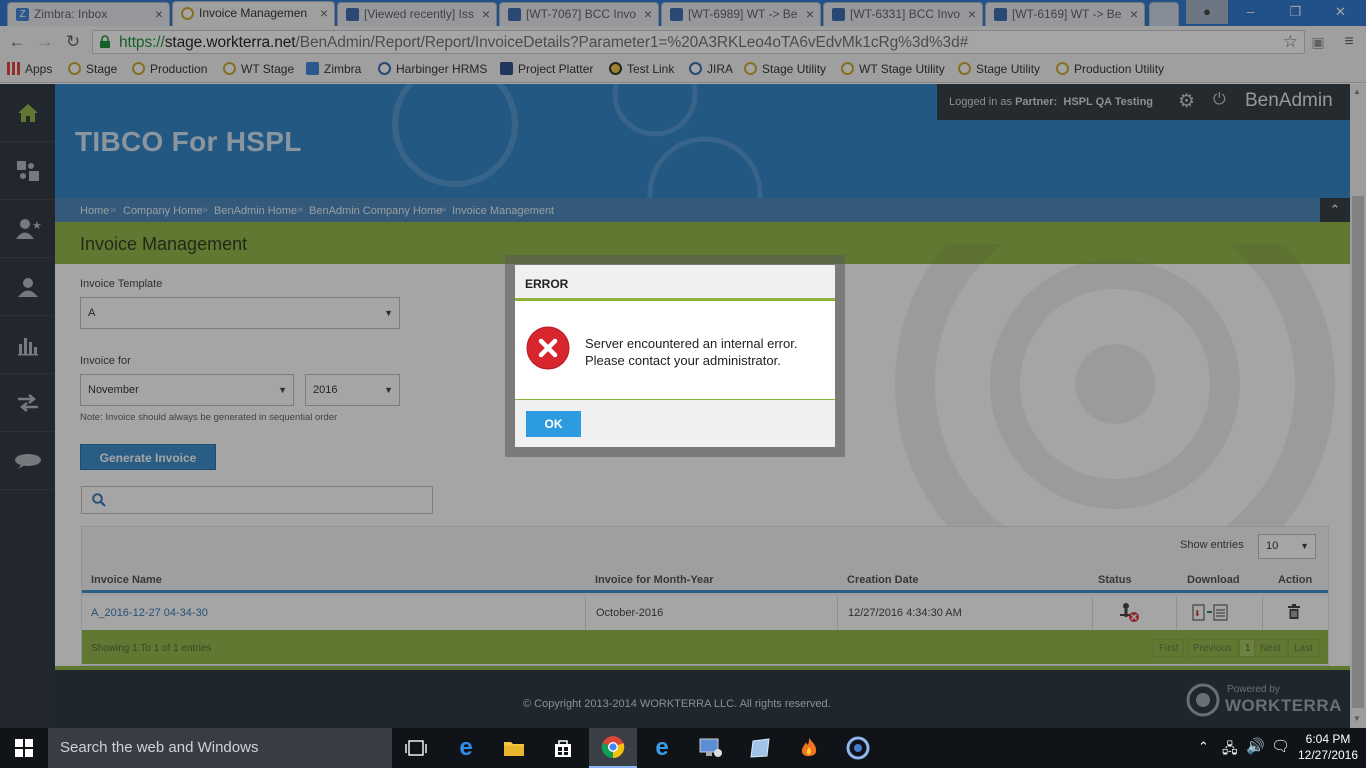 The height and width of the screenshot is (768, 1366). I want to click on flame-icon, so click(809, 747).